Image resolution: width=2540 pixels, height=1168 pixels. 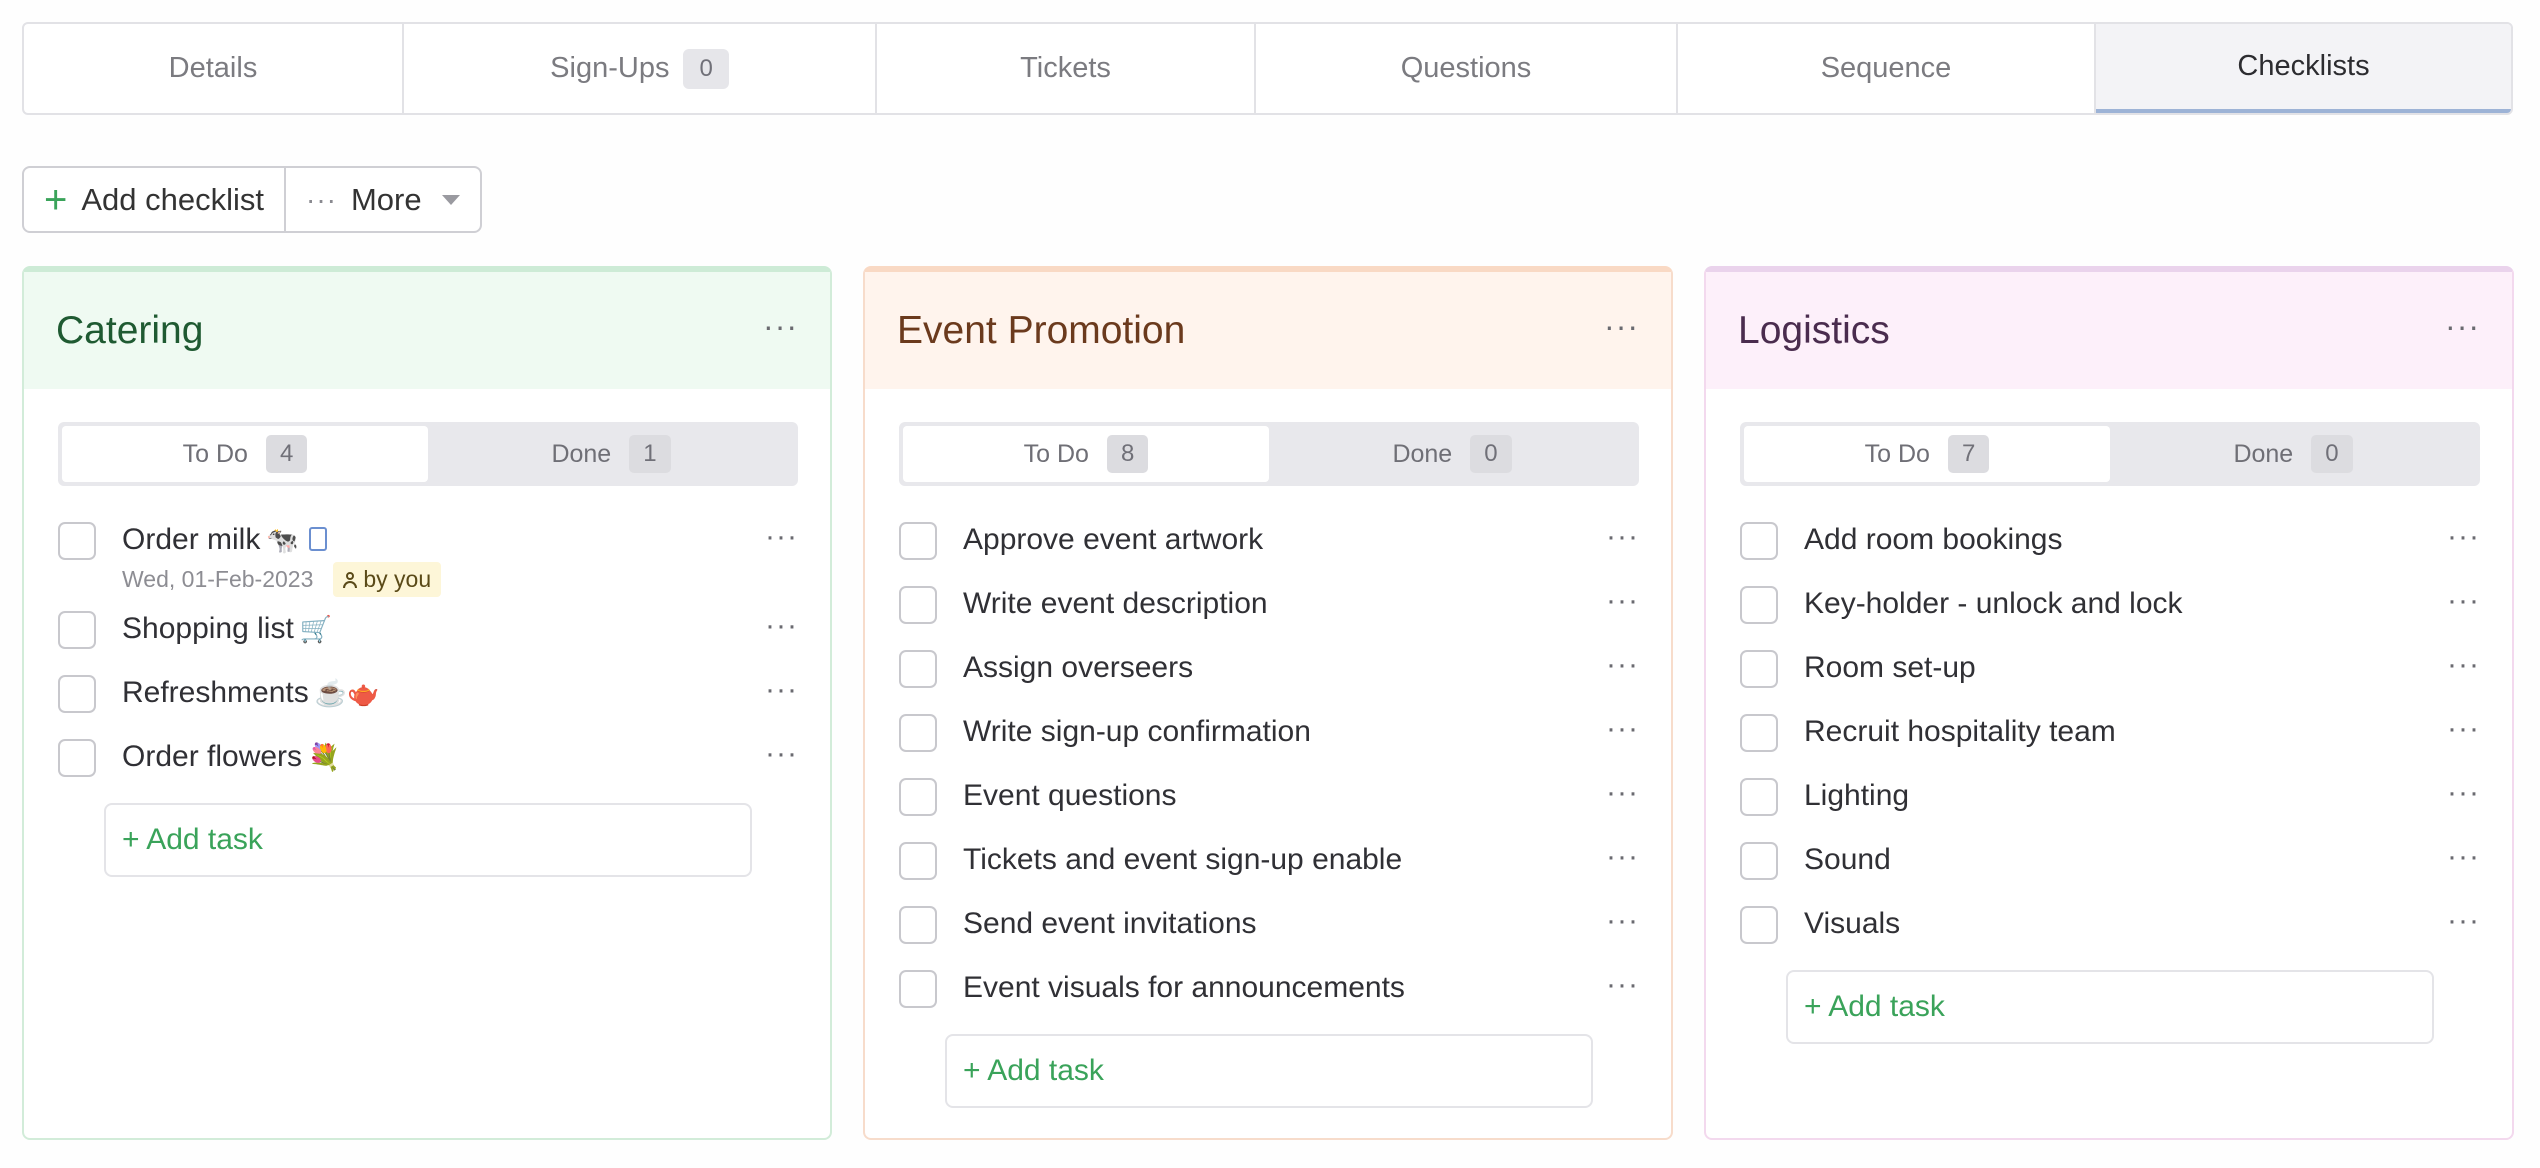 What do you see at coordinates (1078, 667) in the screenshot?
I see `task-label: Assign overseers` at bounding box center [1078, 667].